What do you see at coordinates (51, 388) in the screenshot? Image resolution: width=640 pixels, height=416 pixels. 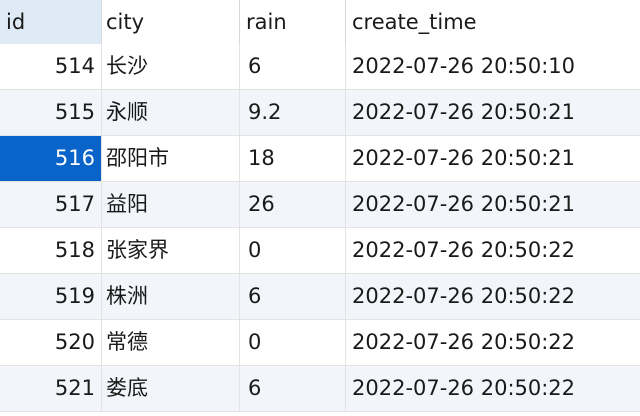 I see `cell-id: 521` at bounding box center [51, 388].